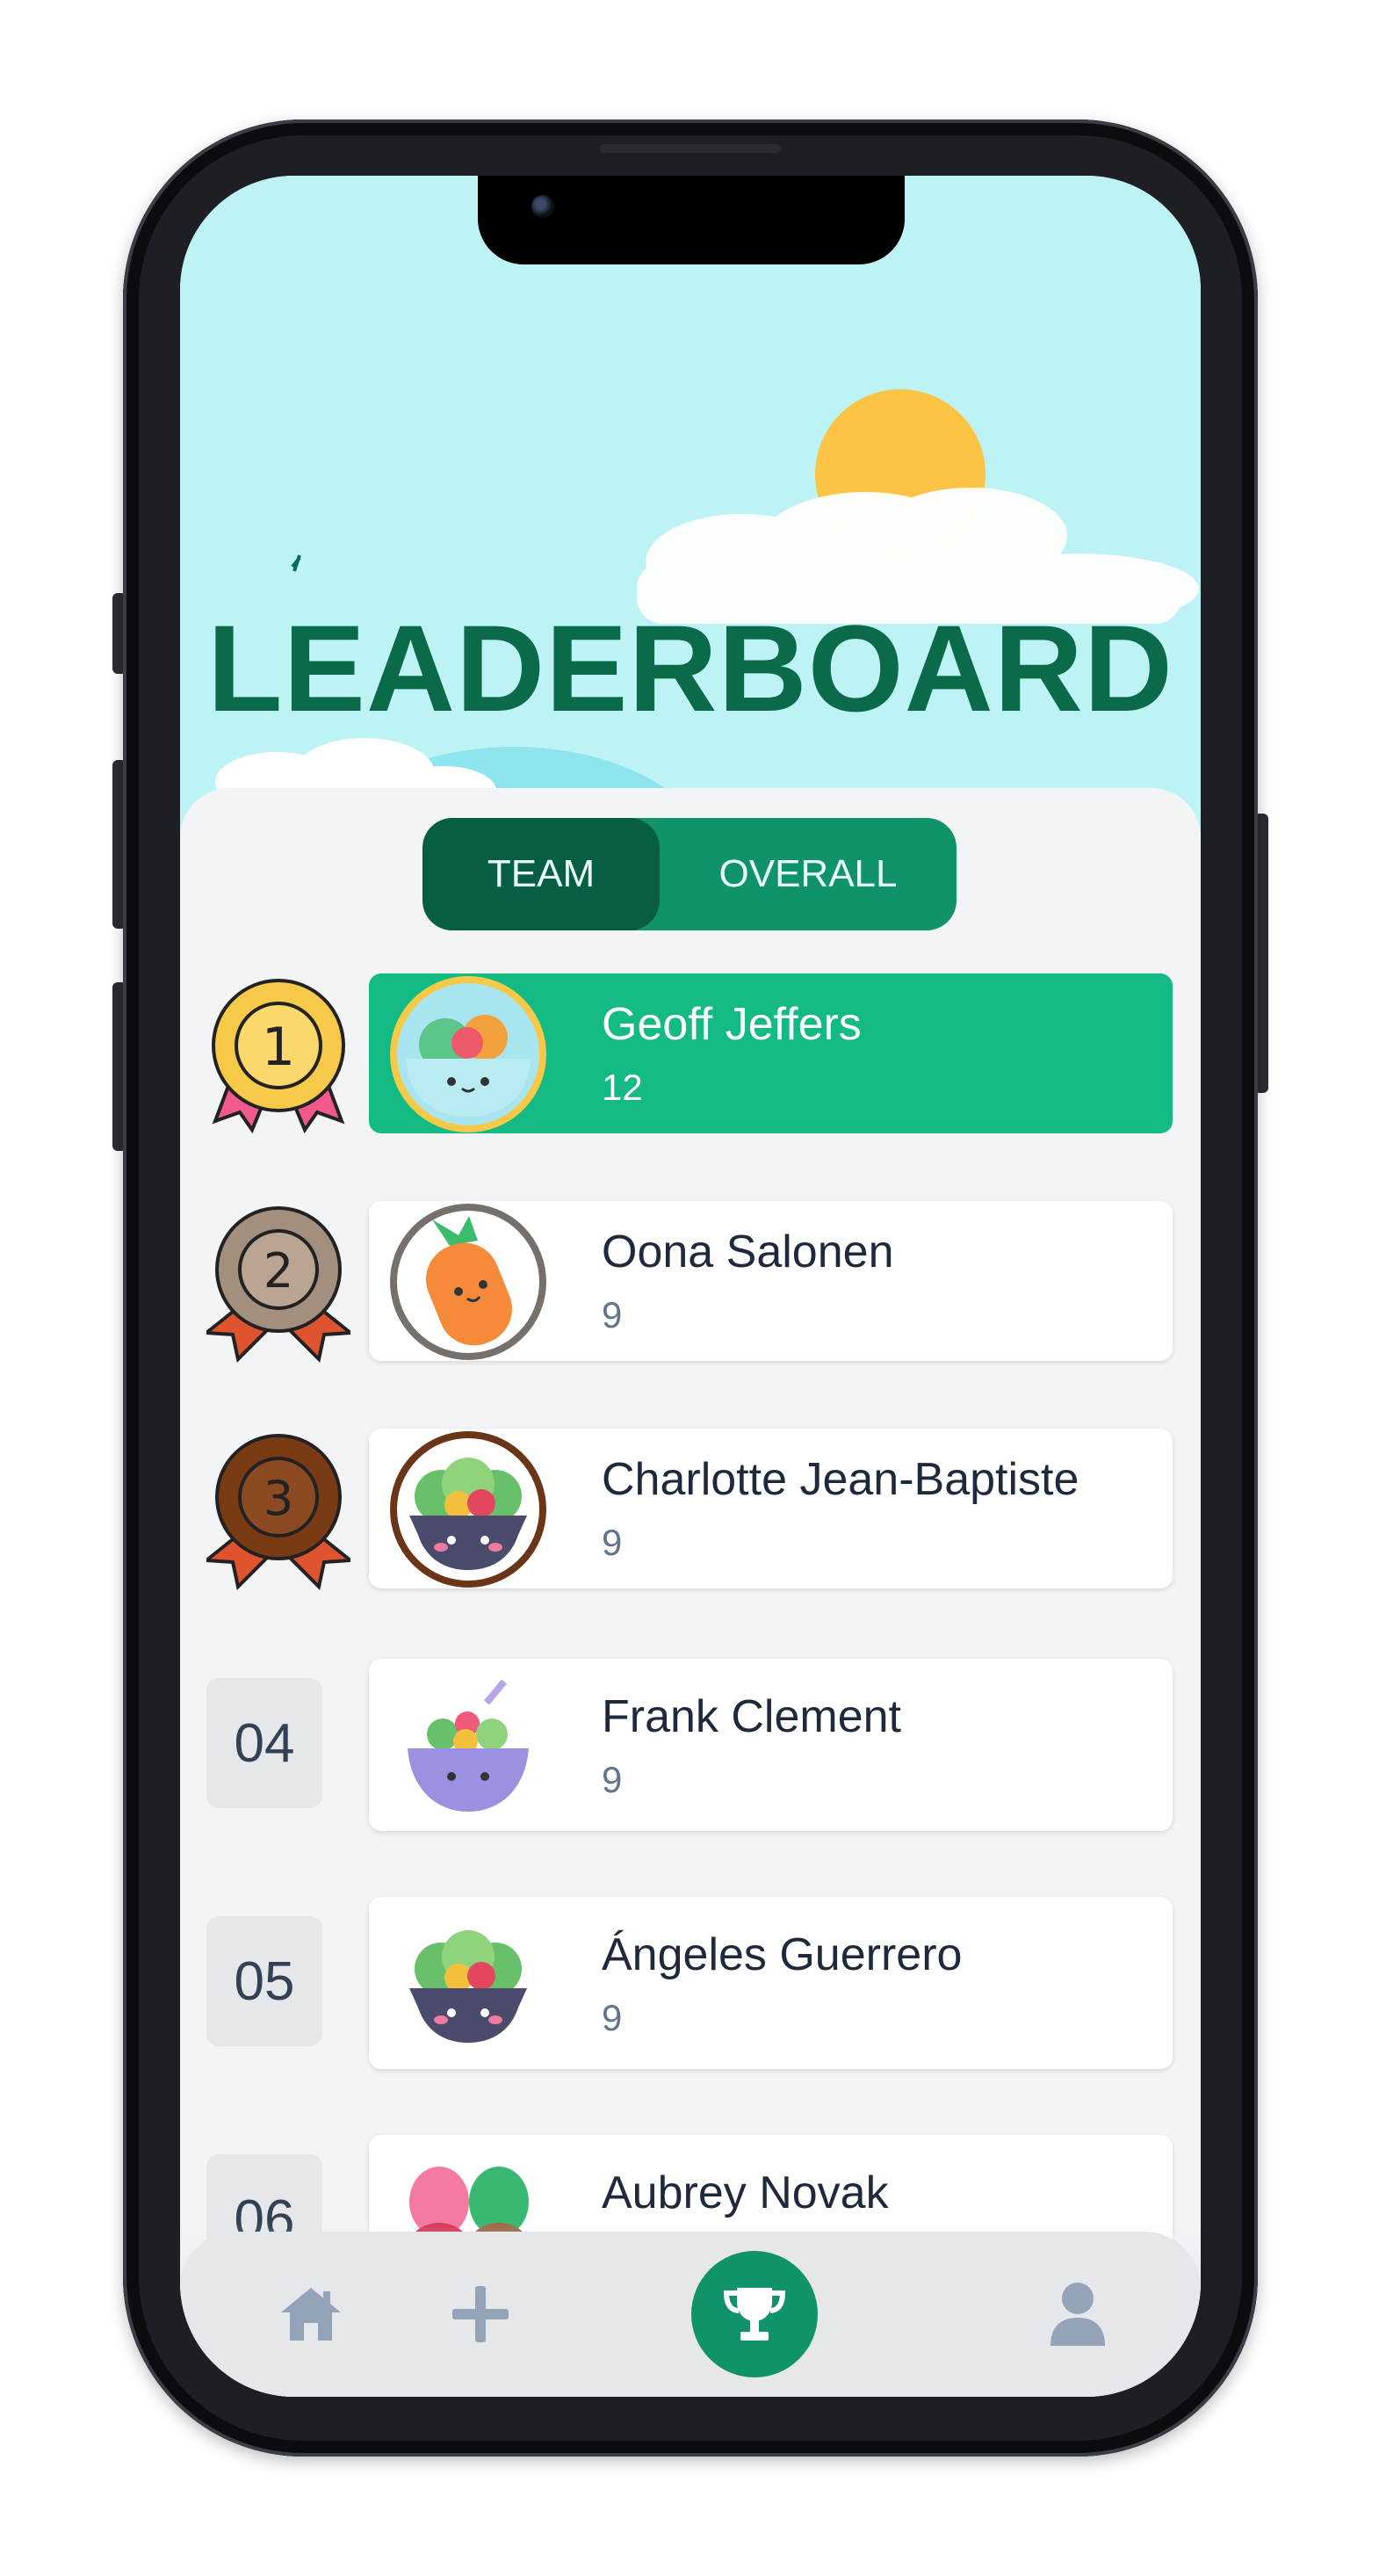 The height and width of the screenshot is (2576, 1379). I want to click on player-name: Aubrey Novak, so click(745, 2192).